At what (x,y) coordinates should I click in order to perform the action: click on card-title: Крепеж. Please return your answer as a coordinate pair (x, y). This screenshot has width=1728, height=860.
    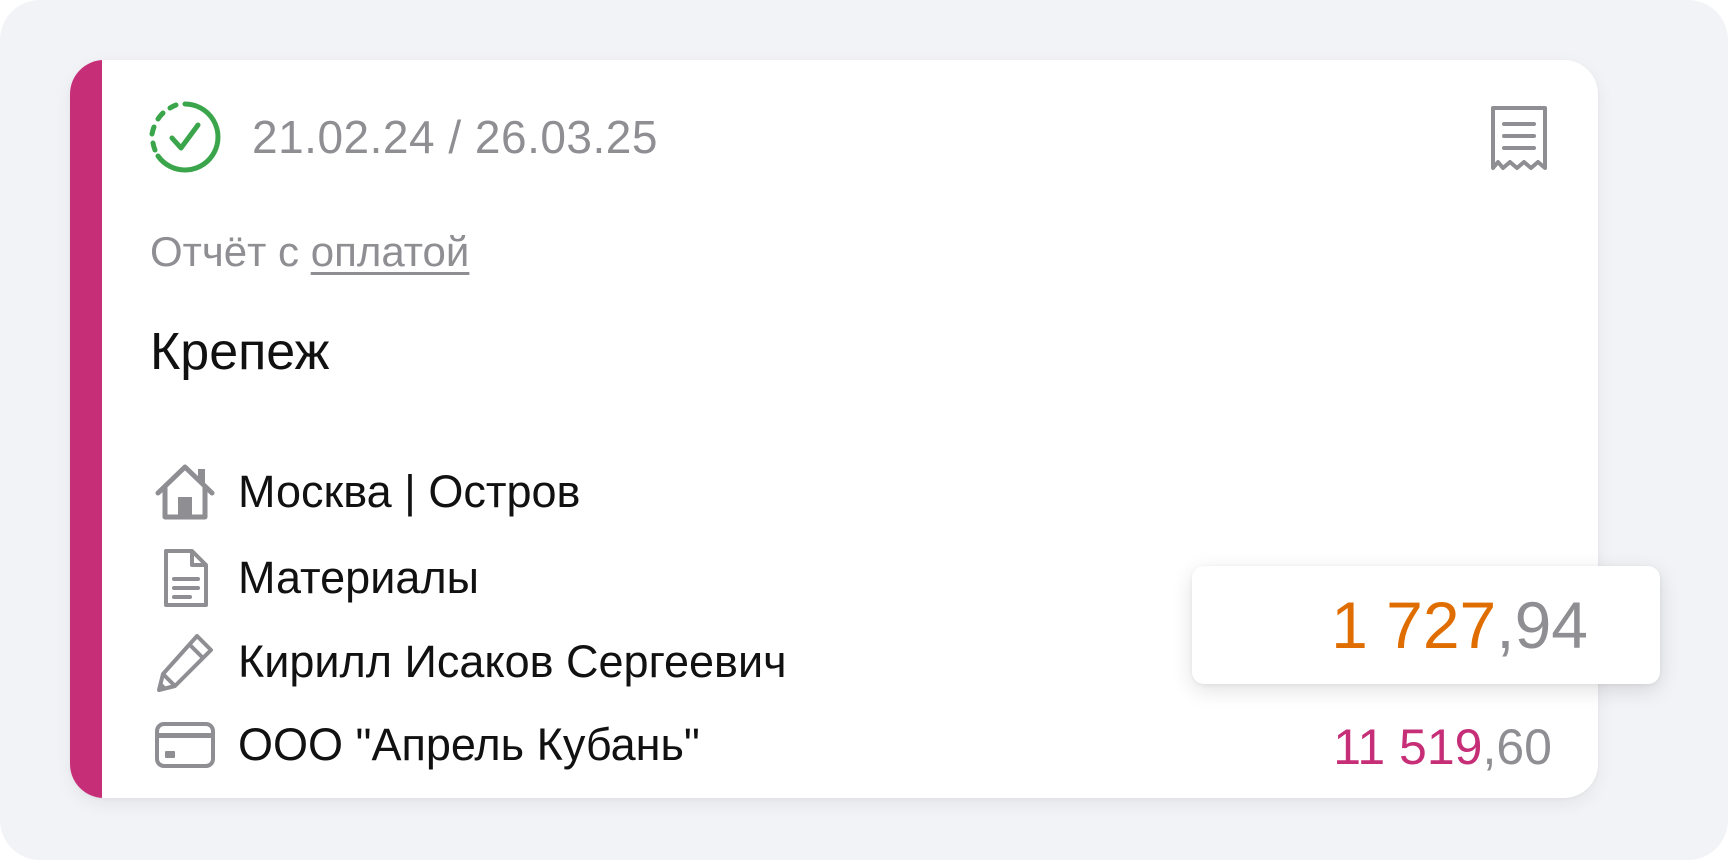
    Looking at the image, I should click on (240, 352).